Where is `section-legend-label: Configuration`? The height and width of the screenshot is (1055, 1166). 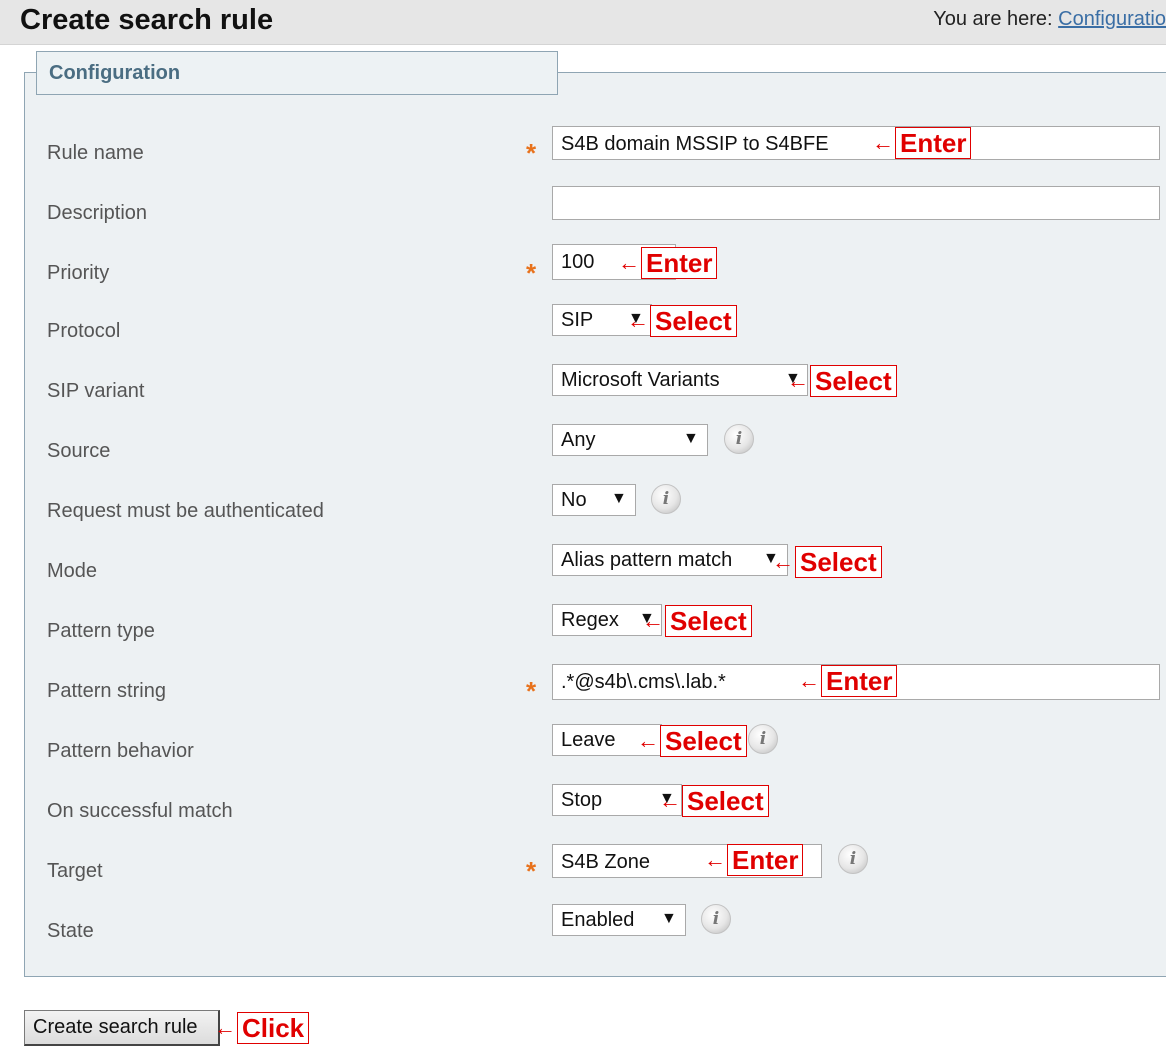 section-legend-label: Configuration is located at coordinates (115, 73).